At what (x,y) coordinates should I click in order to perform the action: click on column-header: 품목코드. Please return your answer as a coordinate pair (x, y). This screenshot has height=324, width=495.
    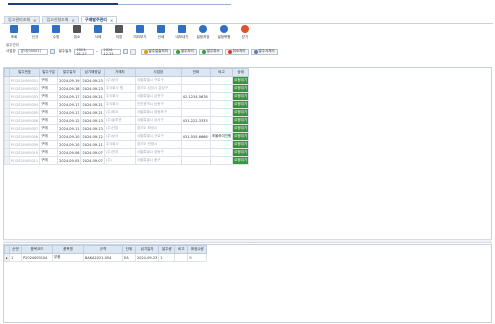
    Looking at the image, I should click on (37, 249).